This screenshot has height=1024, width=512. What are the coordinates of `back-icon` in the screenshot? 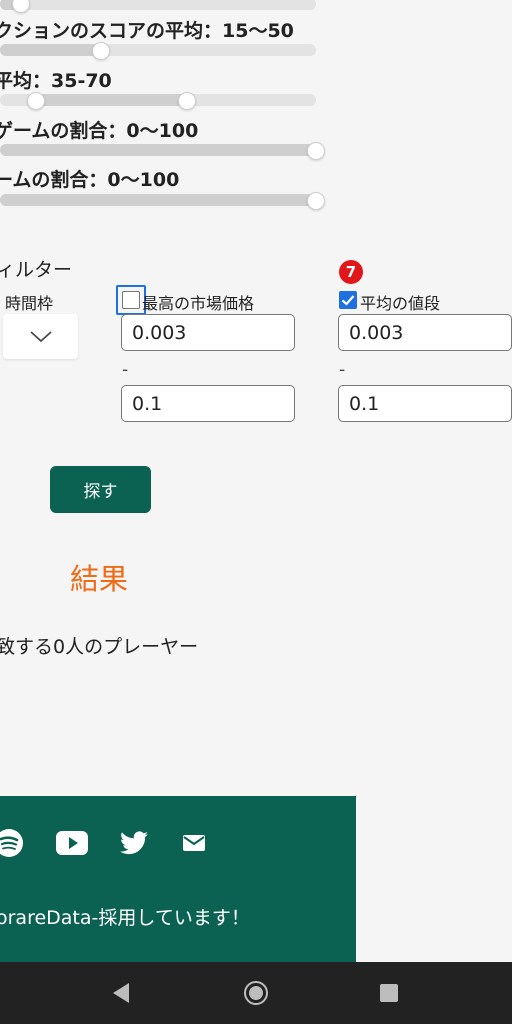 It's located at (121, 993).